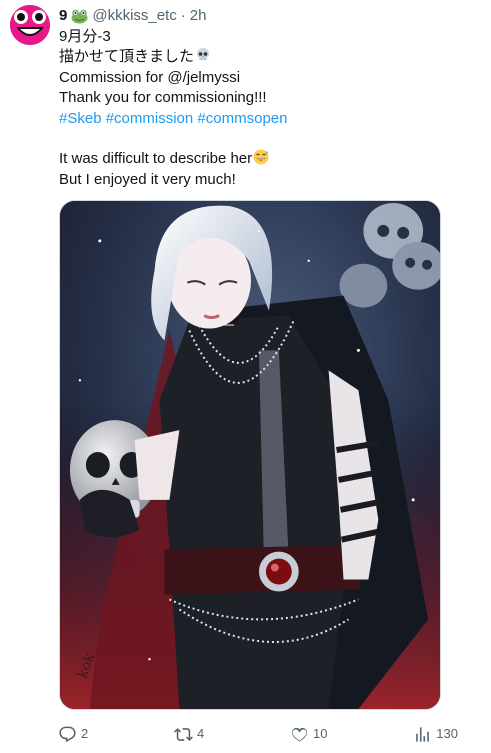 This screenshot has height=753, width=491. What do you see at coordinates (150, 118) in the screenshot?
I see `hashtag-commission: #commission` at bounding box center [150, 118].